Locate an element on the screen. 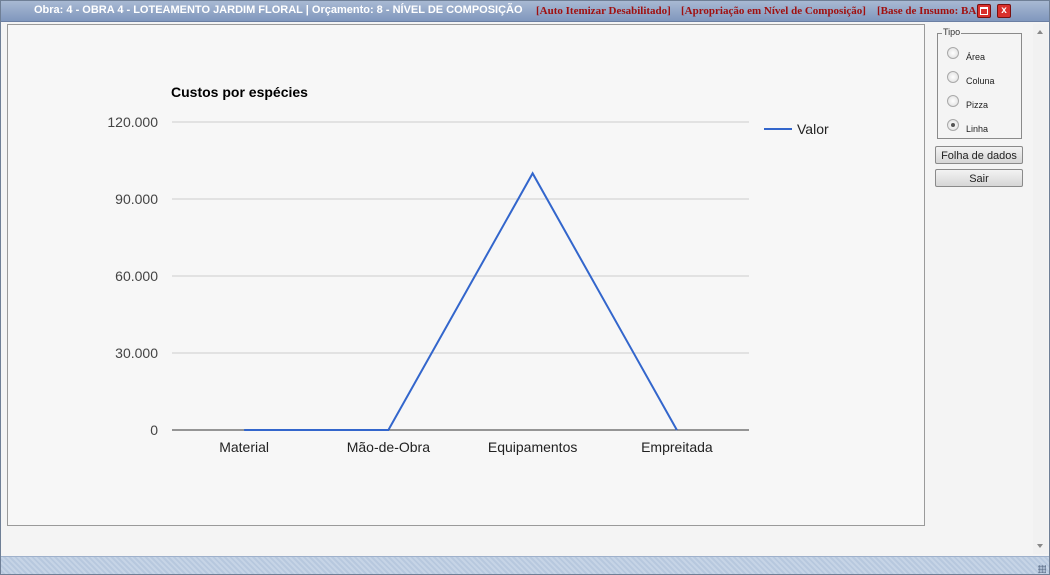 This screenshot has height=575, width=1050. status-bar is located at coordinates (525, 565).